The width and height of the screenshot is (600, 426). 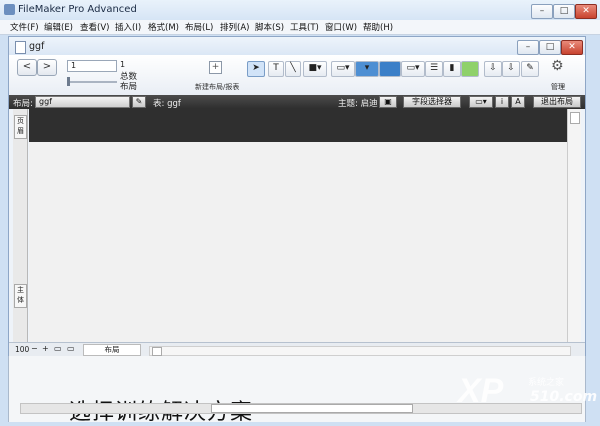 I want to click on menu-insert: 插入(I), so click(x=128, y=27).